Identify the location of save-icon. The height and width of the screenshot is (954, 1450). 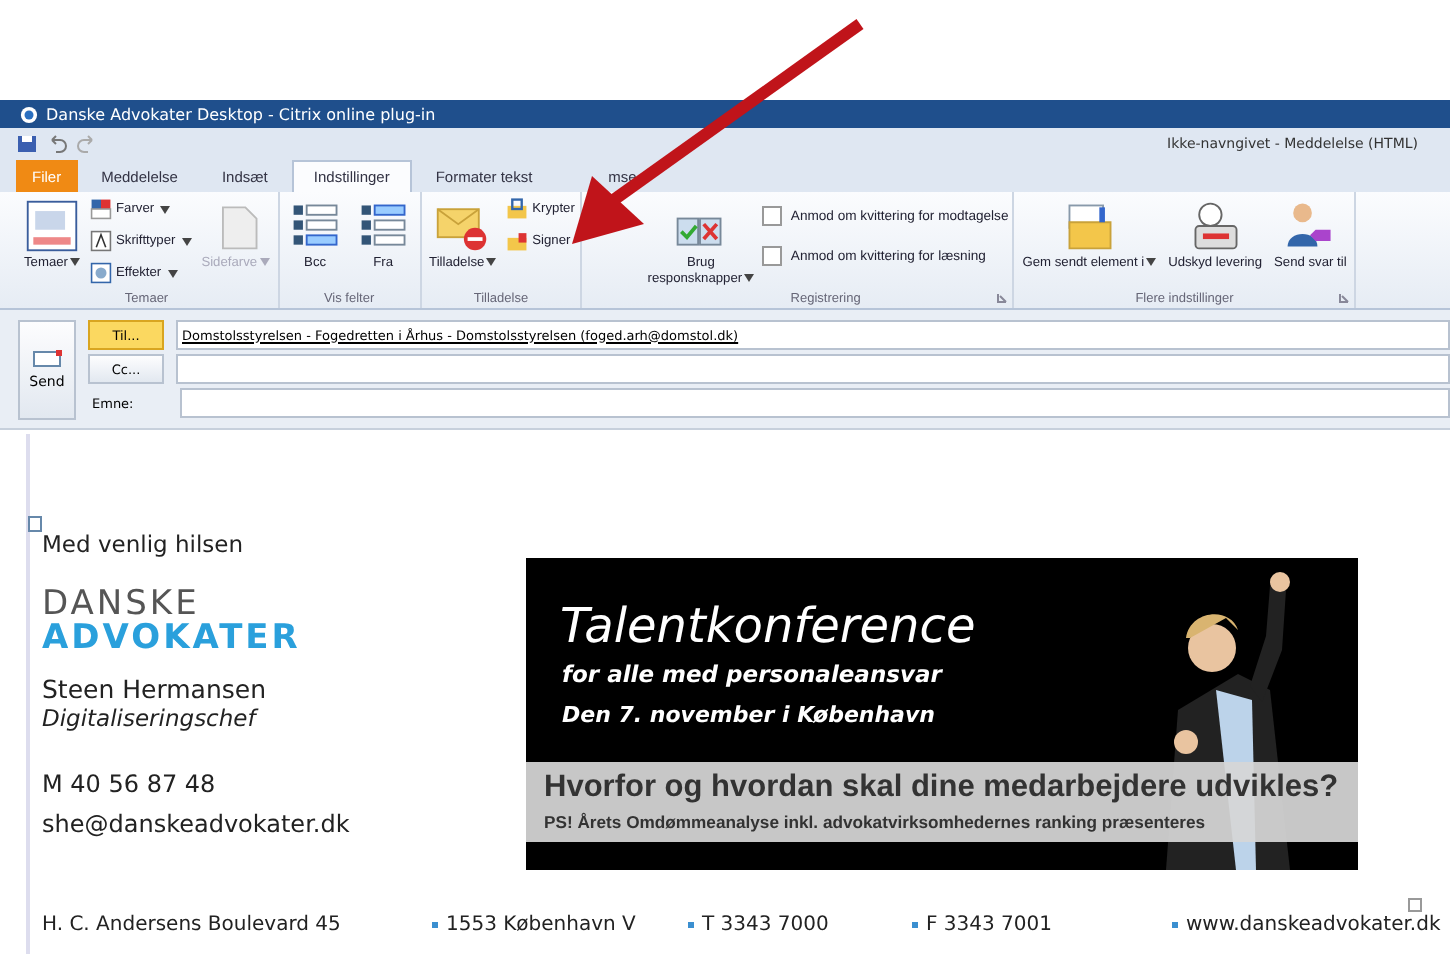
(27, 143).